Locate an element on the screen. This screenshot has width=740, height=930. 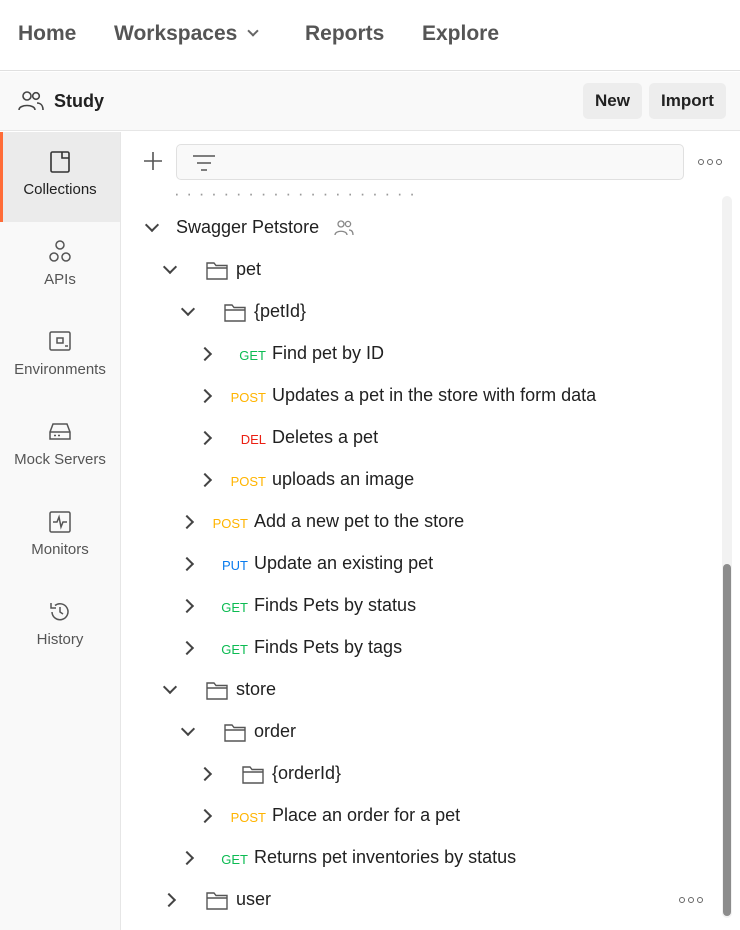
sidebar-item-label: History is located at coordinates (60, 639).